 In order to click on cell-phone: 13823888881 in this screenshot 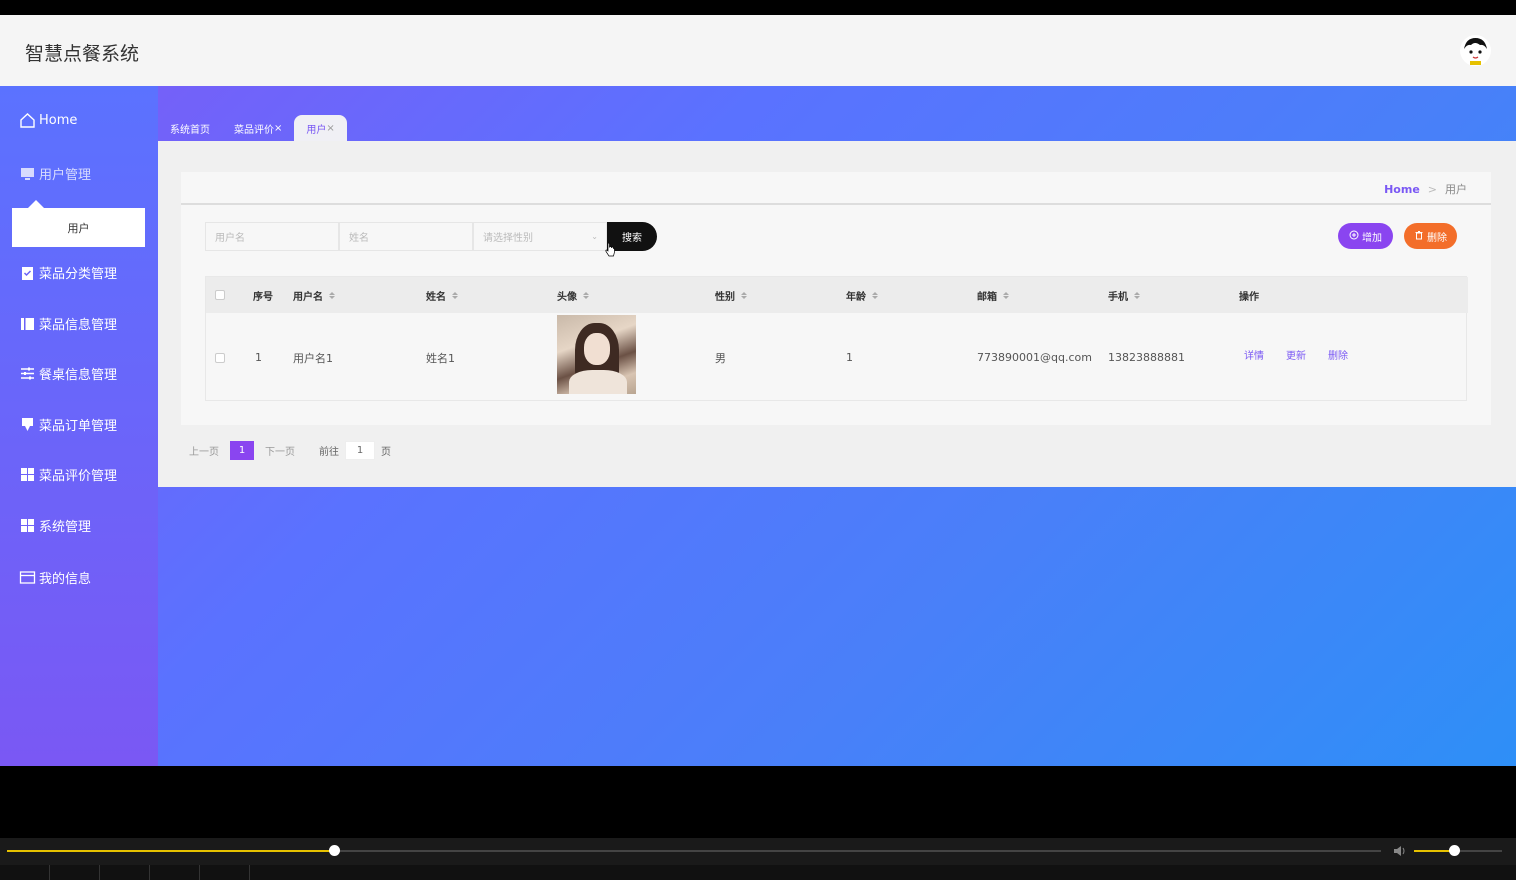, I will do `click(1146, 357)`.